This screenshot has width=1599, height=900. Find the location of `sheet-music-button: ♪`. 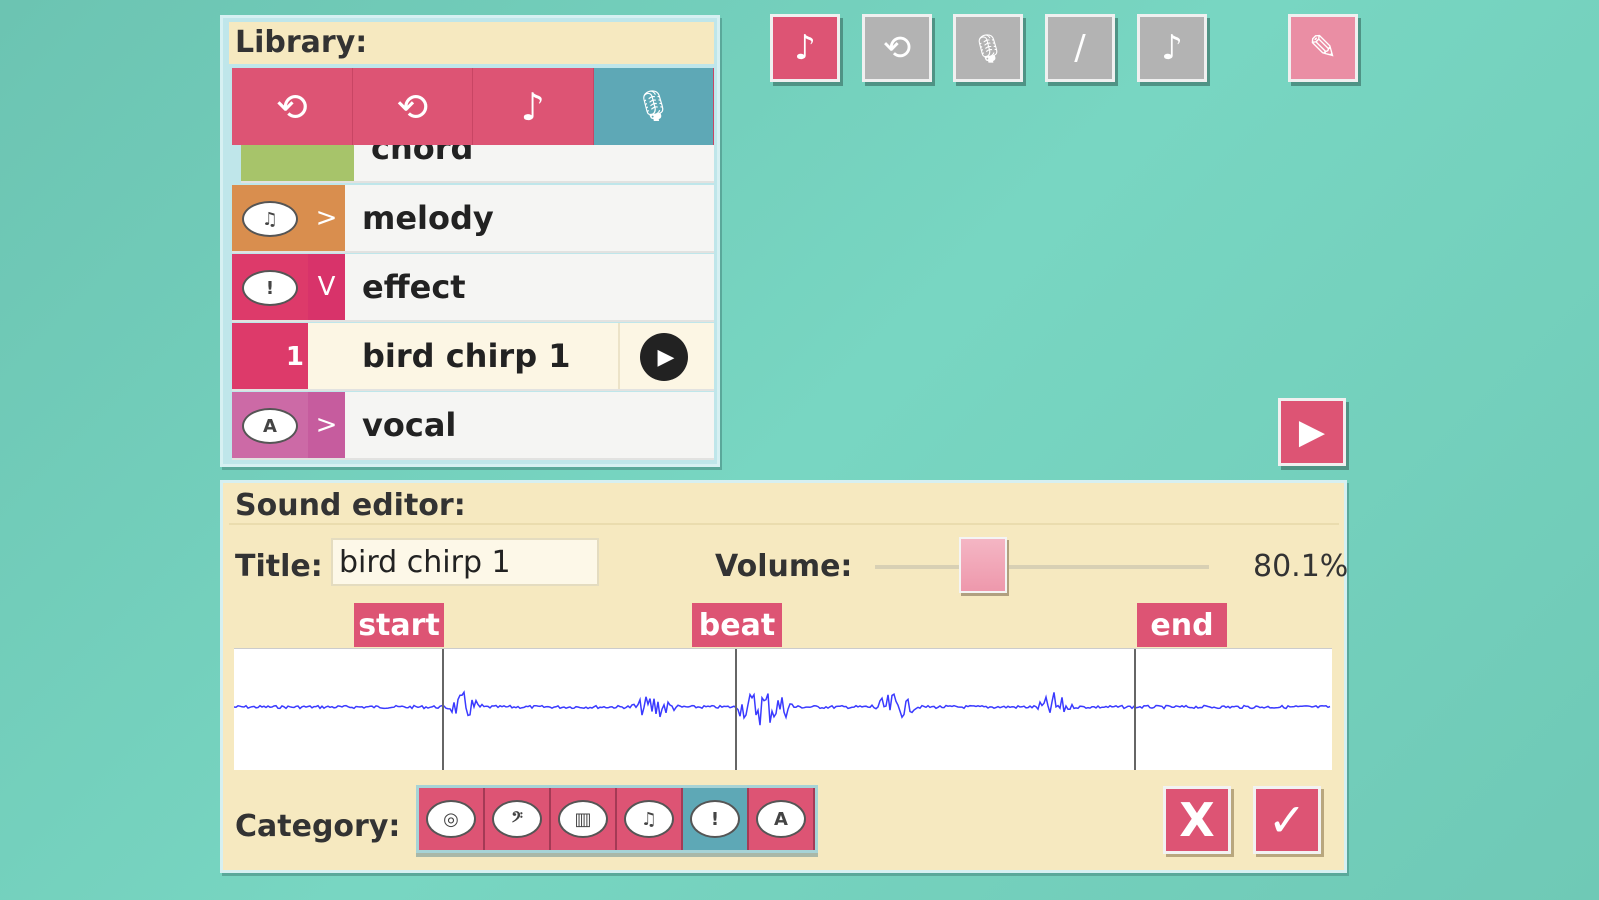

sheet-music-button: ♪ is located at coordinates (805, 48).